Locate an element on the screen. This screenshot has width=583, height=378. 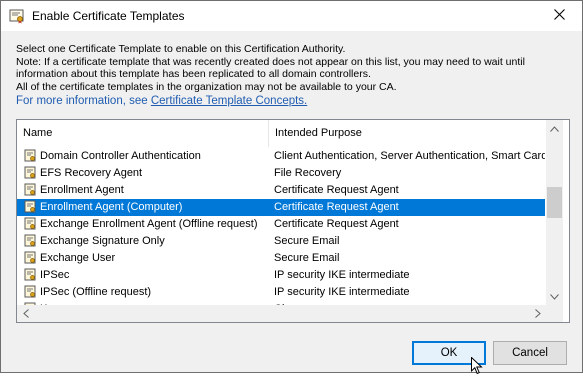
list-item: Exchange Signature Only Secure Email is located at coordinates (281, 241).